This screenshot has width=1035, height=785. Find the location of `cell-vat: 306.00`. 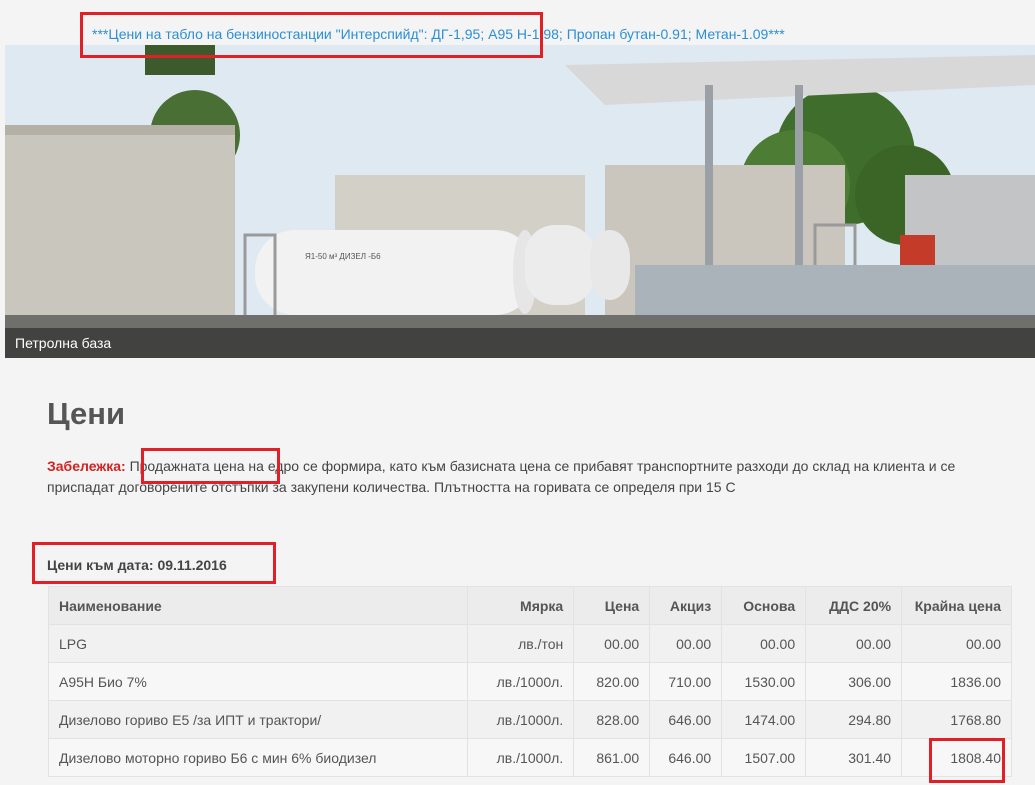

cell-vat: 306.00 is located at coordinates (854, 681).